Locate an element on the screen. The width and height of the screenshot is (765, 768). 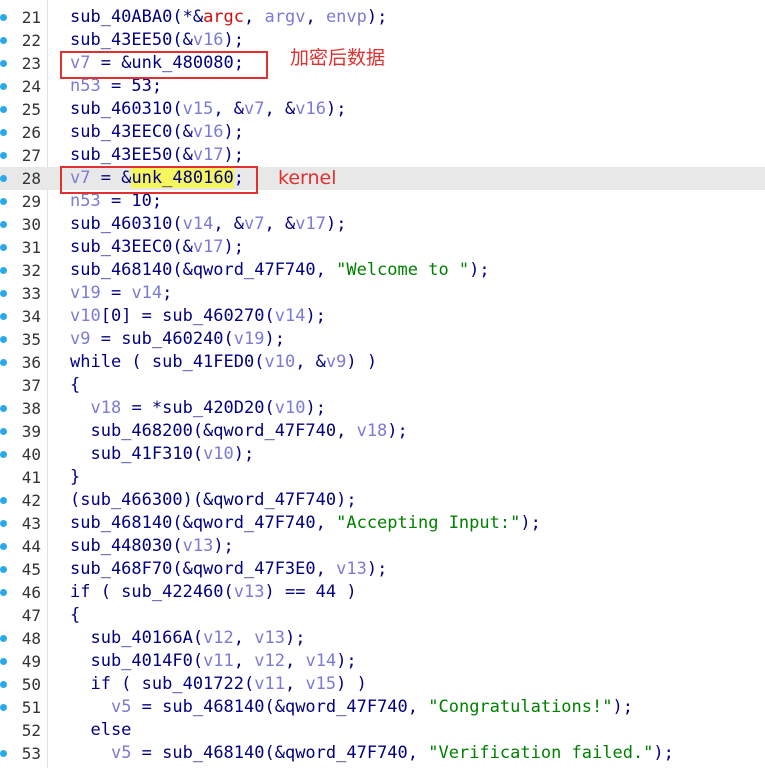
code-line: 39 sub_468200(&qword_47F740, v18); is located at coordinates (382, 431).